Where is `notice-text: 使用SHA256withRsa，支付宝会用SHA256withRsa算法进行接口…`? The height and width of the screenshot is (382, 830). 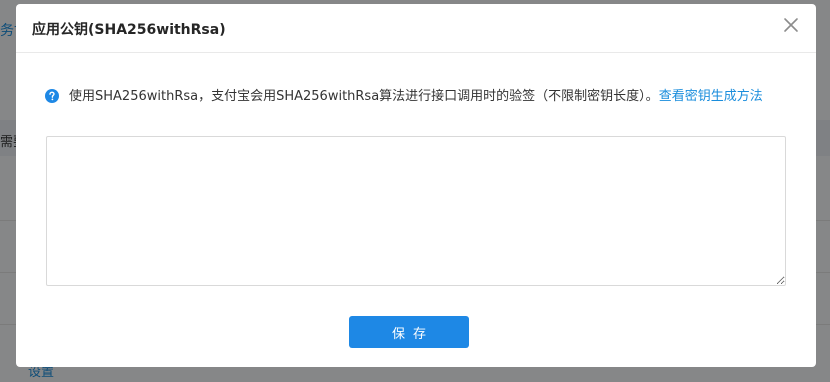
notice-text: 使用SHA256withRsa，支付宝会用SHA256withRsa算法进行接口… is located at coordinates (364, 96).